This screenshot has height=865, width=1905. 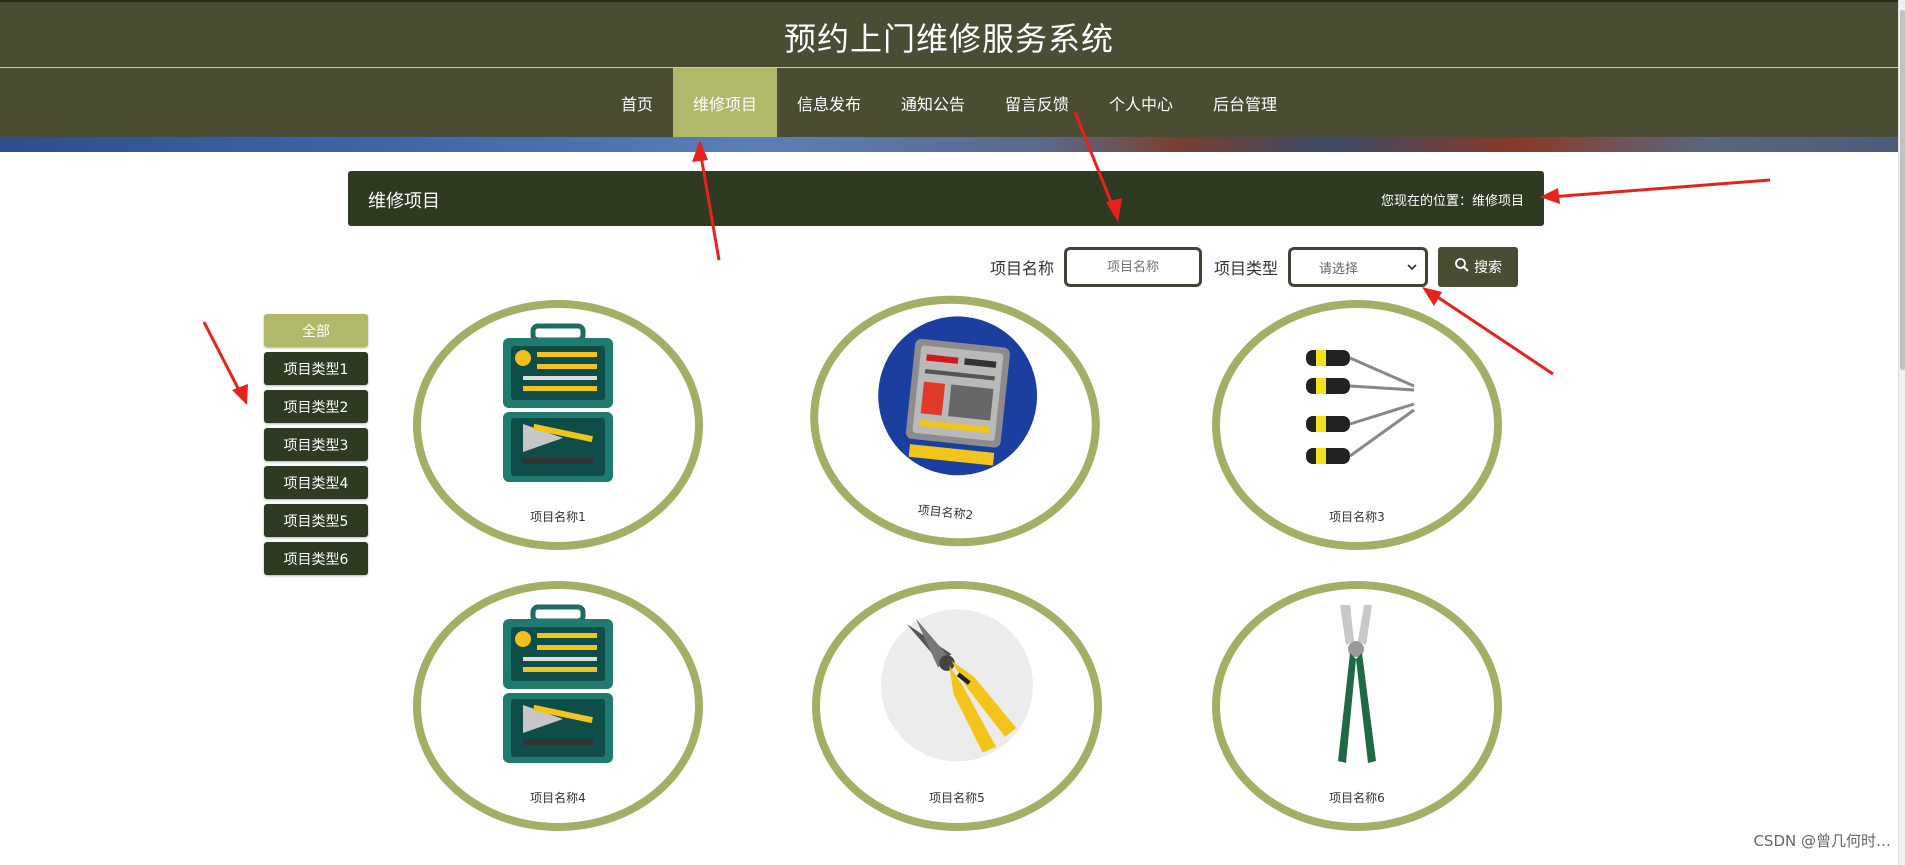 I want to click on category-label: 项目类型1, so click(x=316, y=369).